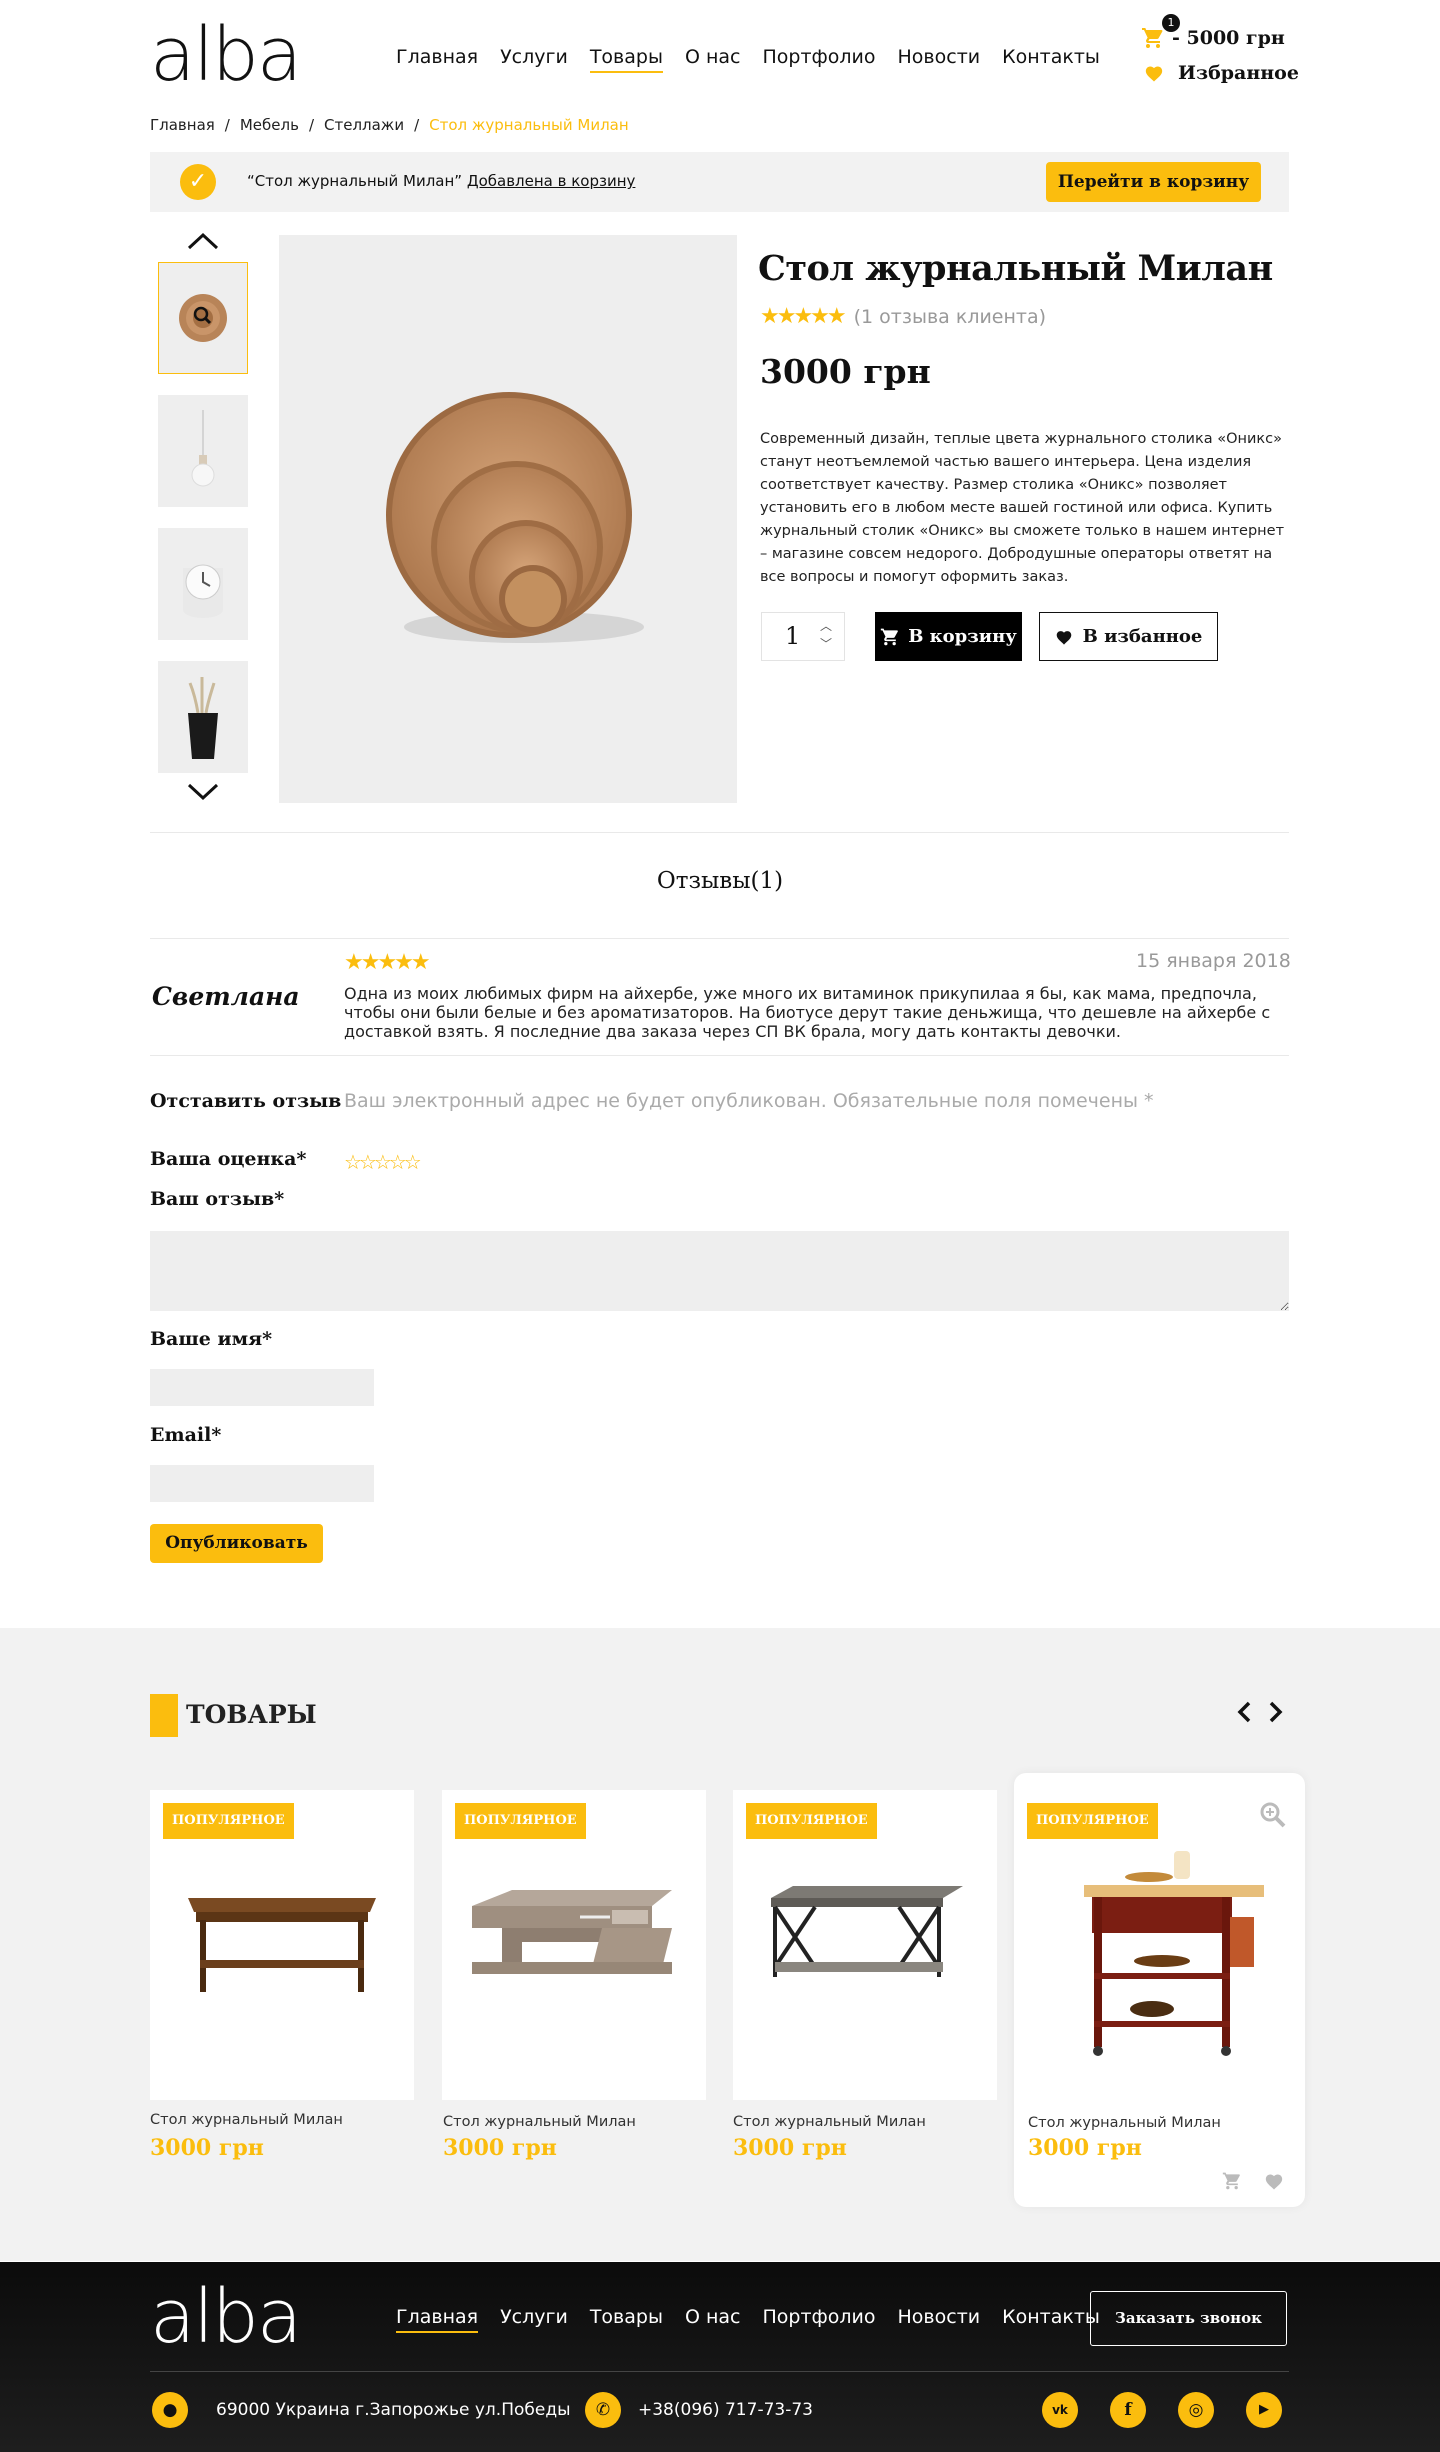 The height and width of the screenshot is (2452, 1440). I want to click on footer-address: 69000 Украина г.Запорожье ул.Победы, so click(393, 2410).